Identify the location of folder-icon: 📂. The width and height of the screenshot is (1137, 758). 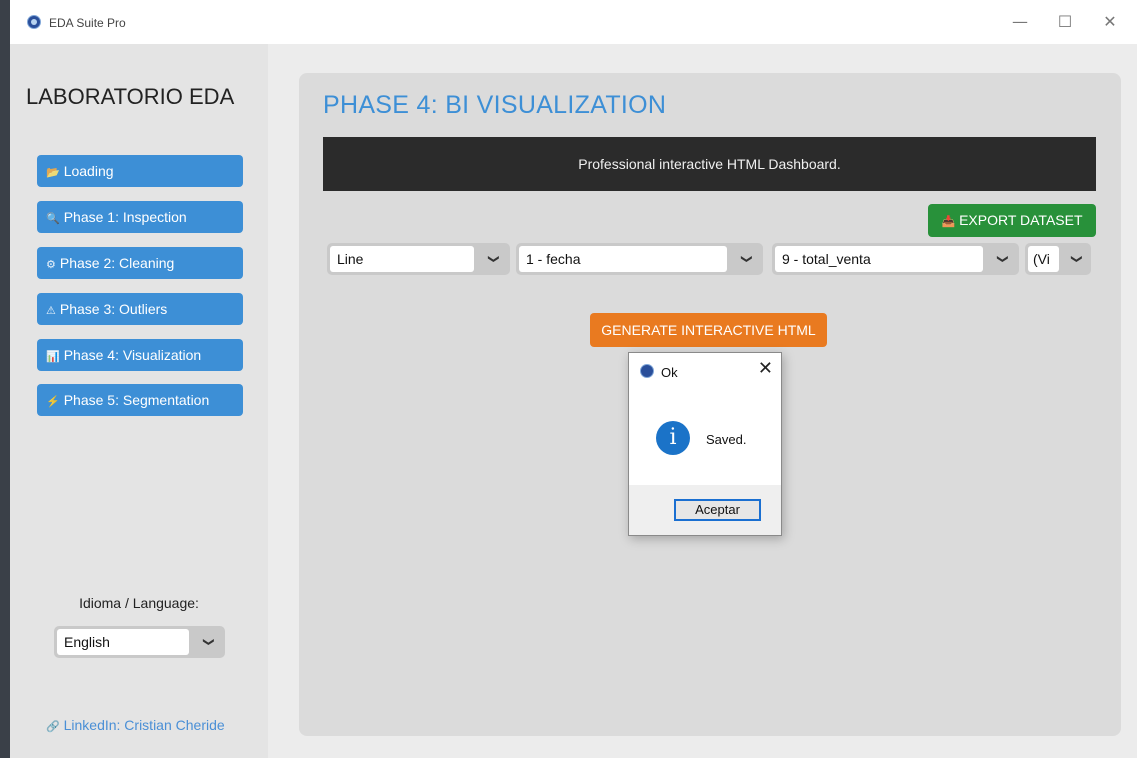
(53, 173).